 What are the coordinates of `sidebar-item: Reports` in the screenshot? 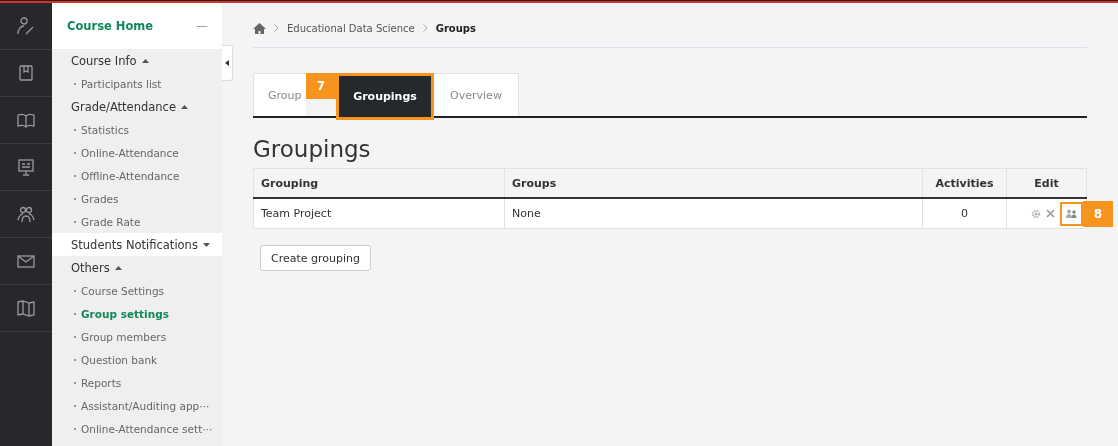 It's located at (101, 382).